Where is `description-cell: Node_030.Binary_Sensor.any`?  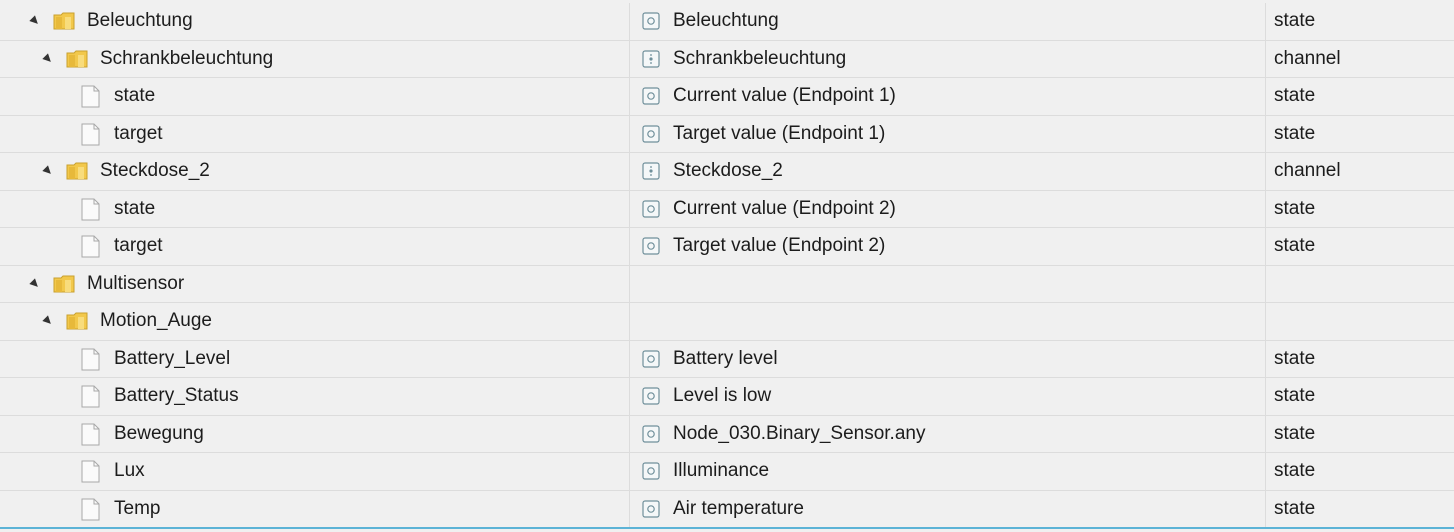
description-cell: Node_030.Binary_Sensor.any is located at coordinates (948, 433).